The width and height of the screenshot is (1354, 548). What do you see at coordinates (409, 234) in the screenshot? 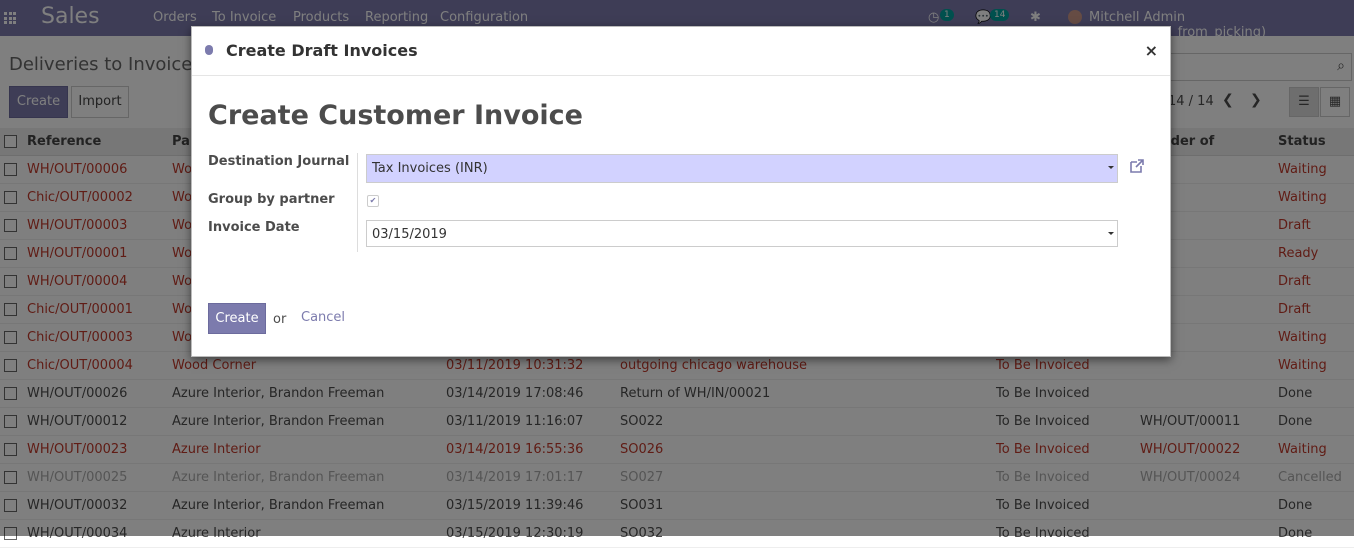
I see `invoice-date-value: 03/15/2019` at bounding box center [409, 234].